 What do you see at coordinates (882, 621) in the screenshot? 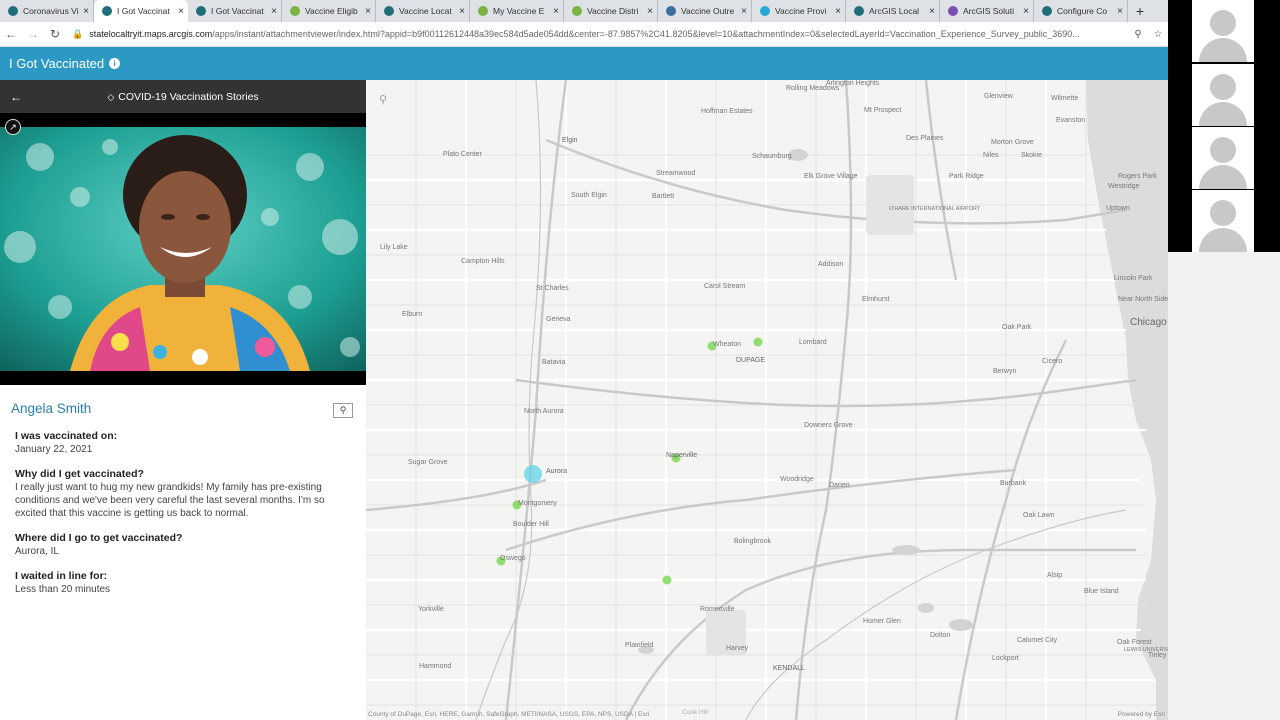
I see `place-label: Homer Glen` at bounding box center [882, 621].